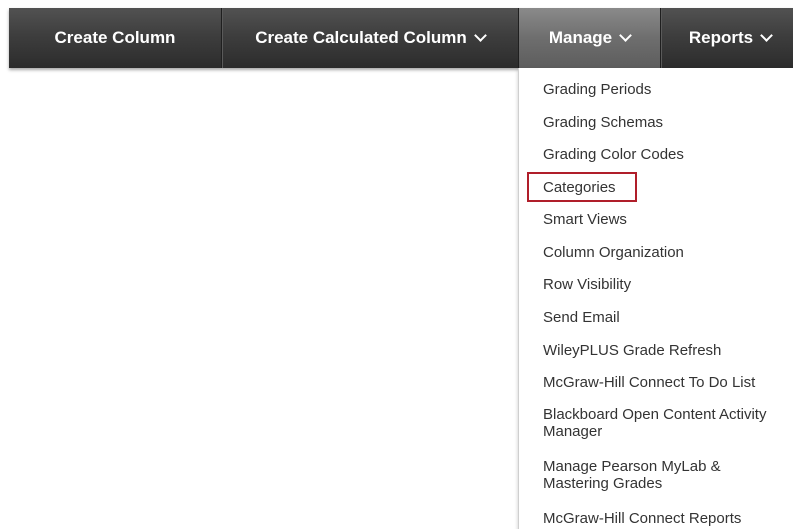  Describe the element at coordinates (585, 219) in the screenshot. I see `menu-item-smart-views: Smart Views` at that location.